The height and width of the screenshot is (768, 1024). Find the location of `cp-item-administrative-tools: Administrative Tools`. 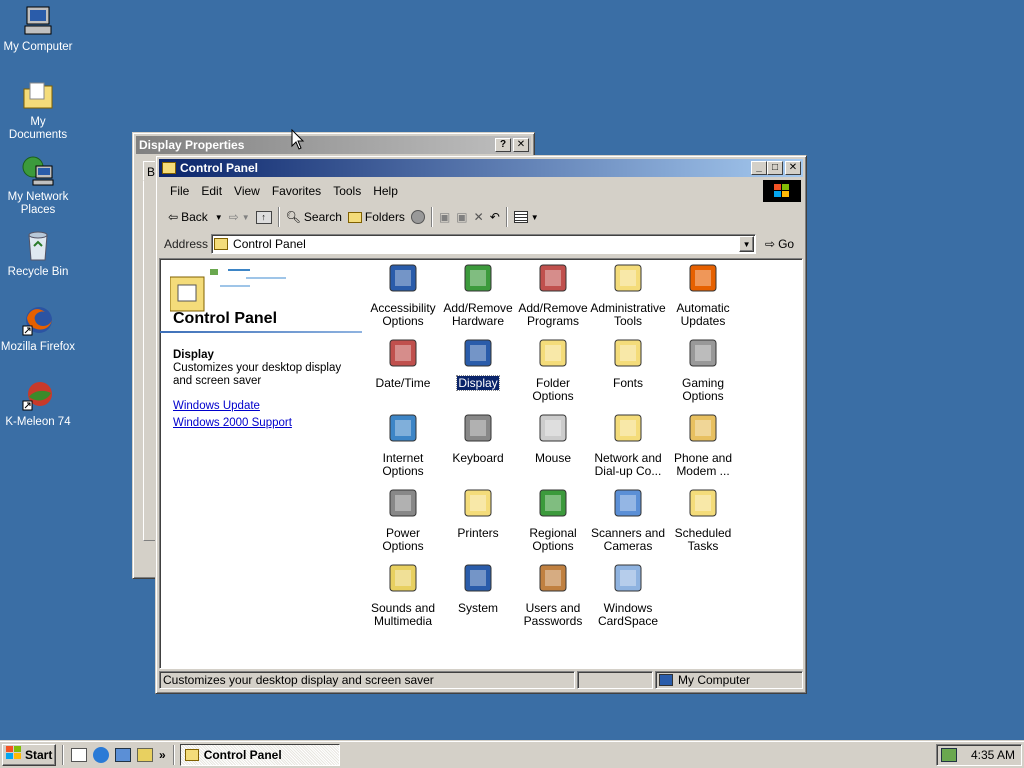

cp-item-administrative-tools: Administrative Tools is located at coordinates (628, 294).